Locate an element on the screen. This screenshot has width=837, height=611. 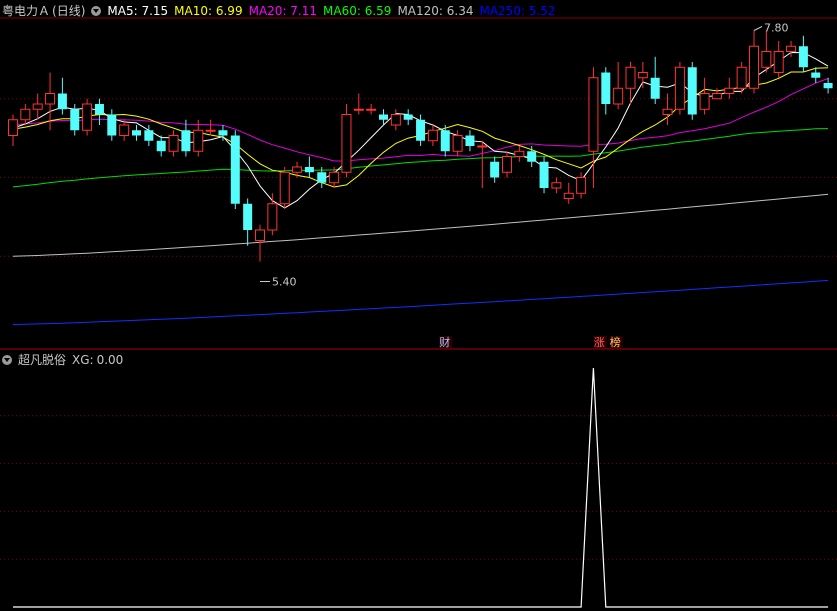
ma-legend-item: MA250: 5.52 is located at coordinates (517, 11).